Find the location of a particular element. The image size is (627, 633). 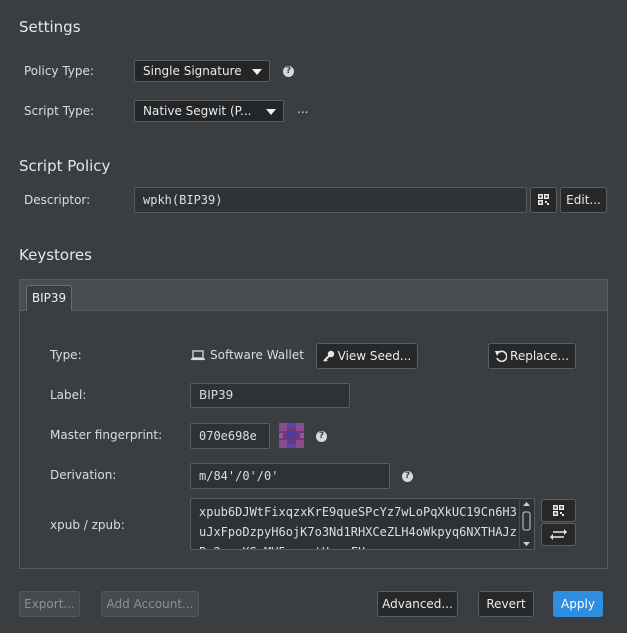

xpub-swap-button is located at coordinates (558, 534).